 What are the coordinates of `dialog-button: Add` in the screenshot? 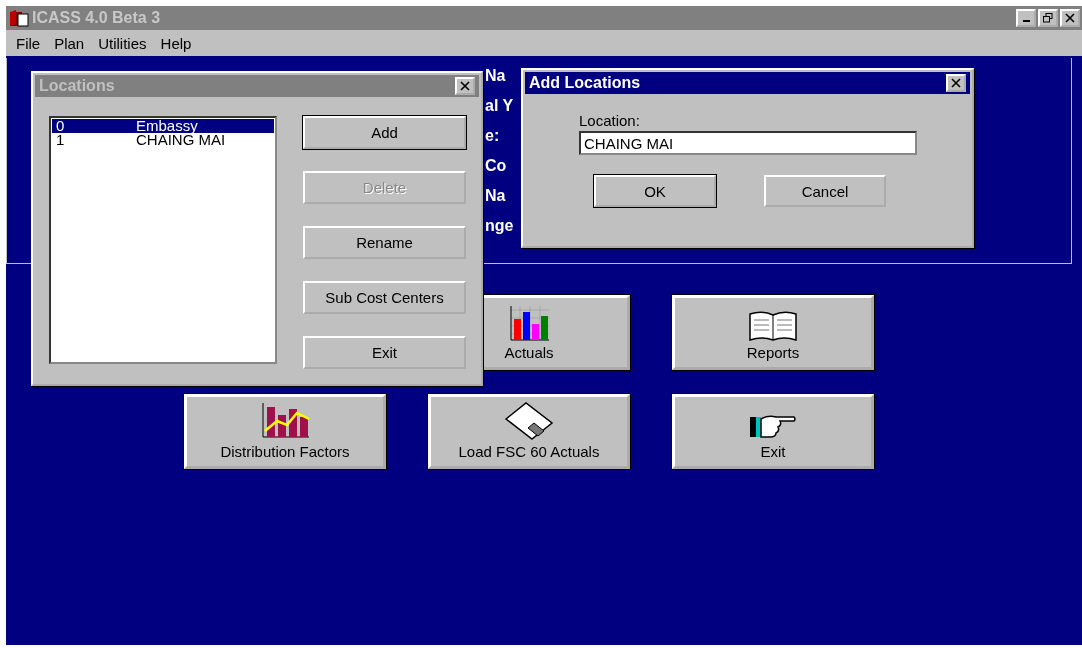 It's located at (384, 132).